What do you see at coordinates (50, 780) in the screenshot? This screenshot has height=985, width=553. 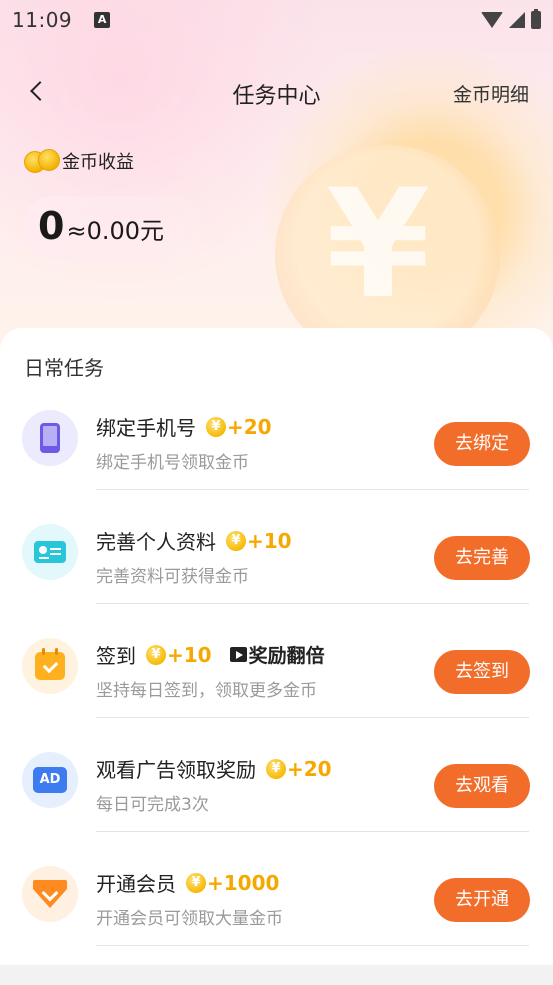 I see `ad-tv-icon: AD` at bounding box center [50, 780].